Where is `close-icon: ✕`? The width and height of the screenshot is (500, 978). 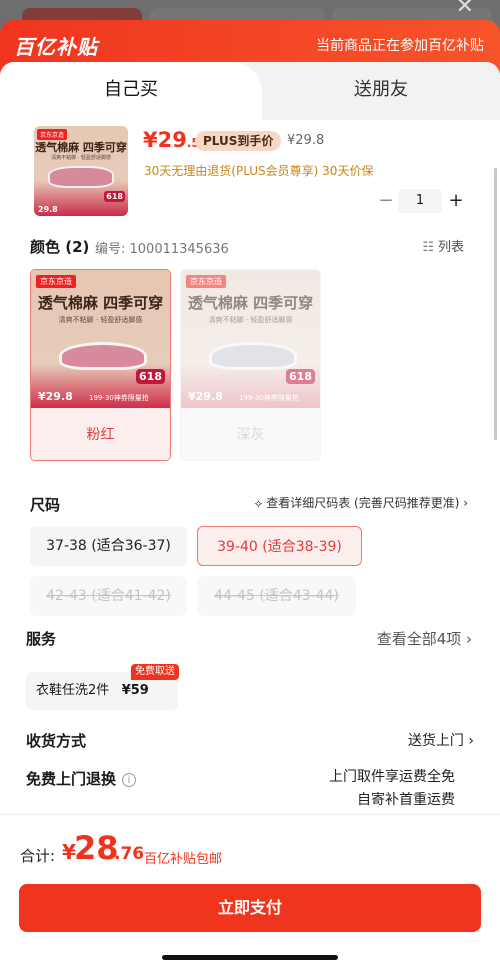
close-icon: ✕ is located at coordinates (465, 9).